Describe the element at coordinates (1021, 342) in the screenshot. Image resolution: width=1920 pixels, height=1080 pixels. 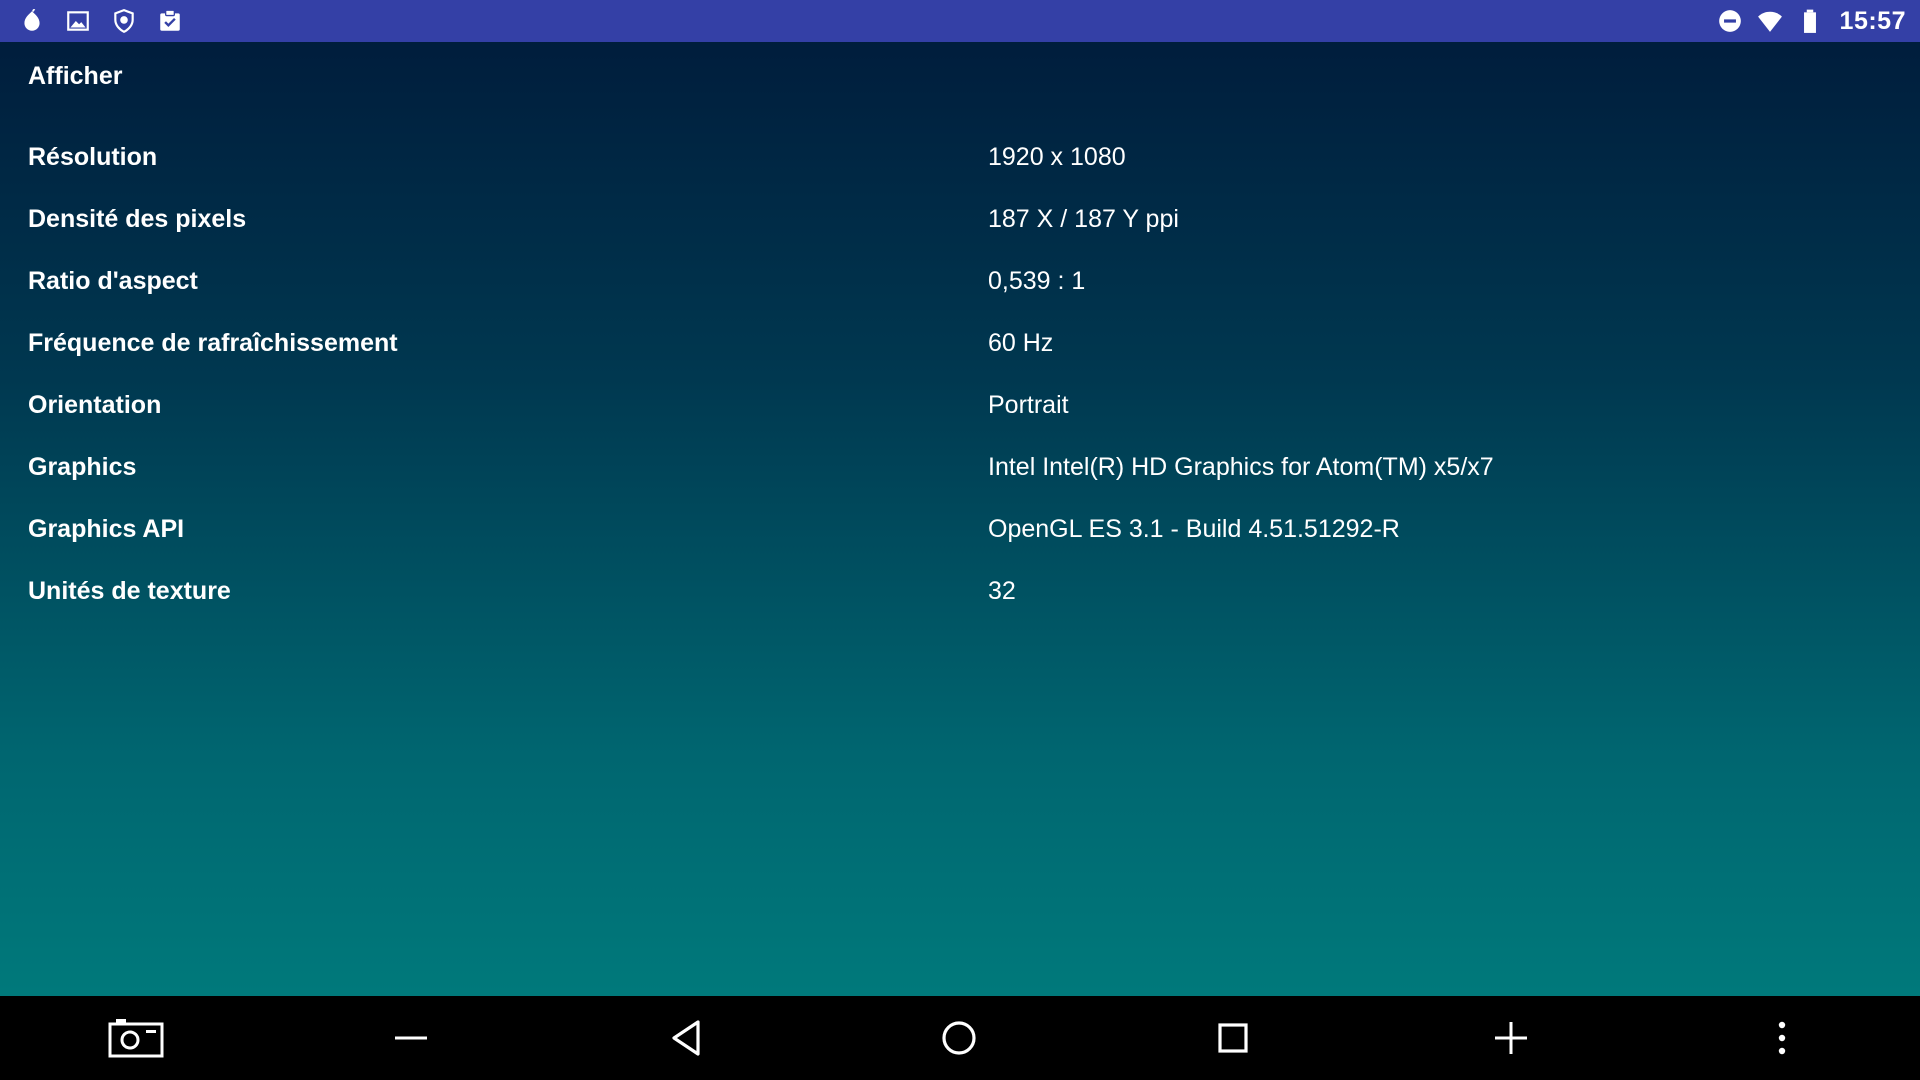
I see `info-value: 60 Hz` at that location.